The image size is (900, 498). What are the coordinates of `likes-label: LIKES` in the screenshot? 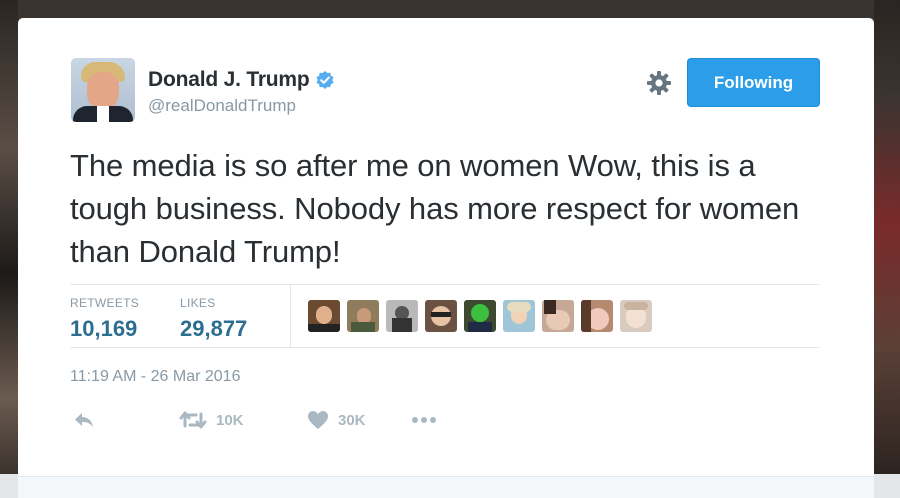 It's located at (198, 303).